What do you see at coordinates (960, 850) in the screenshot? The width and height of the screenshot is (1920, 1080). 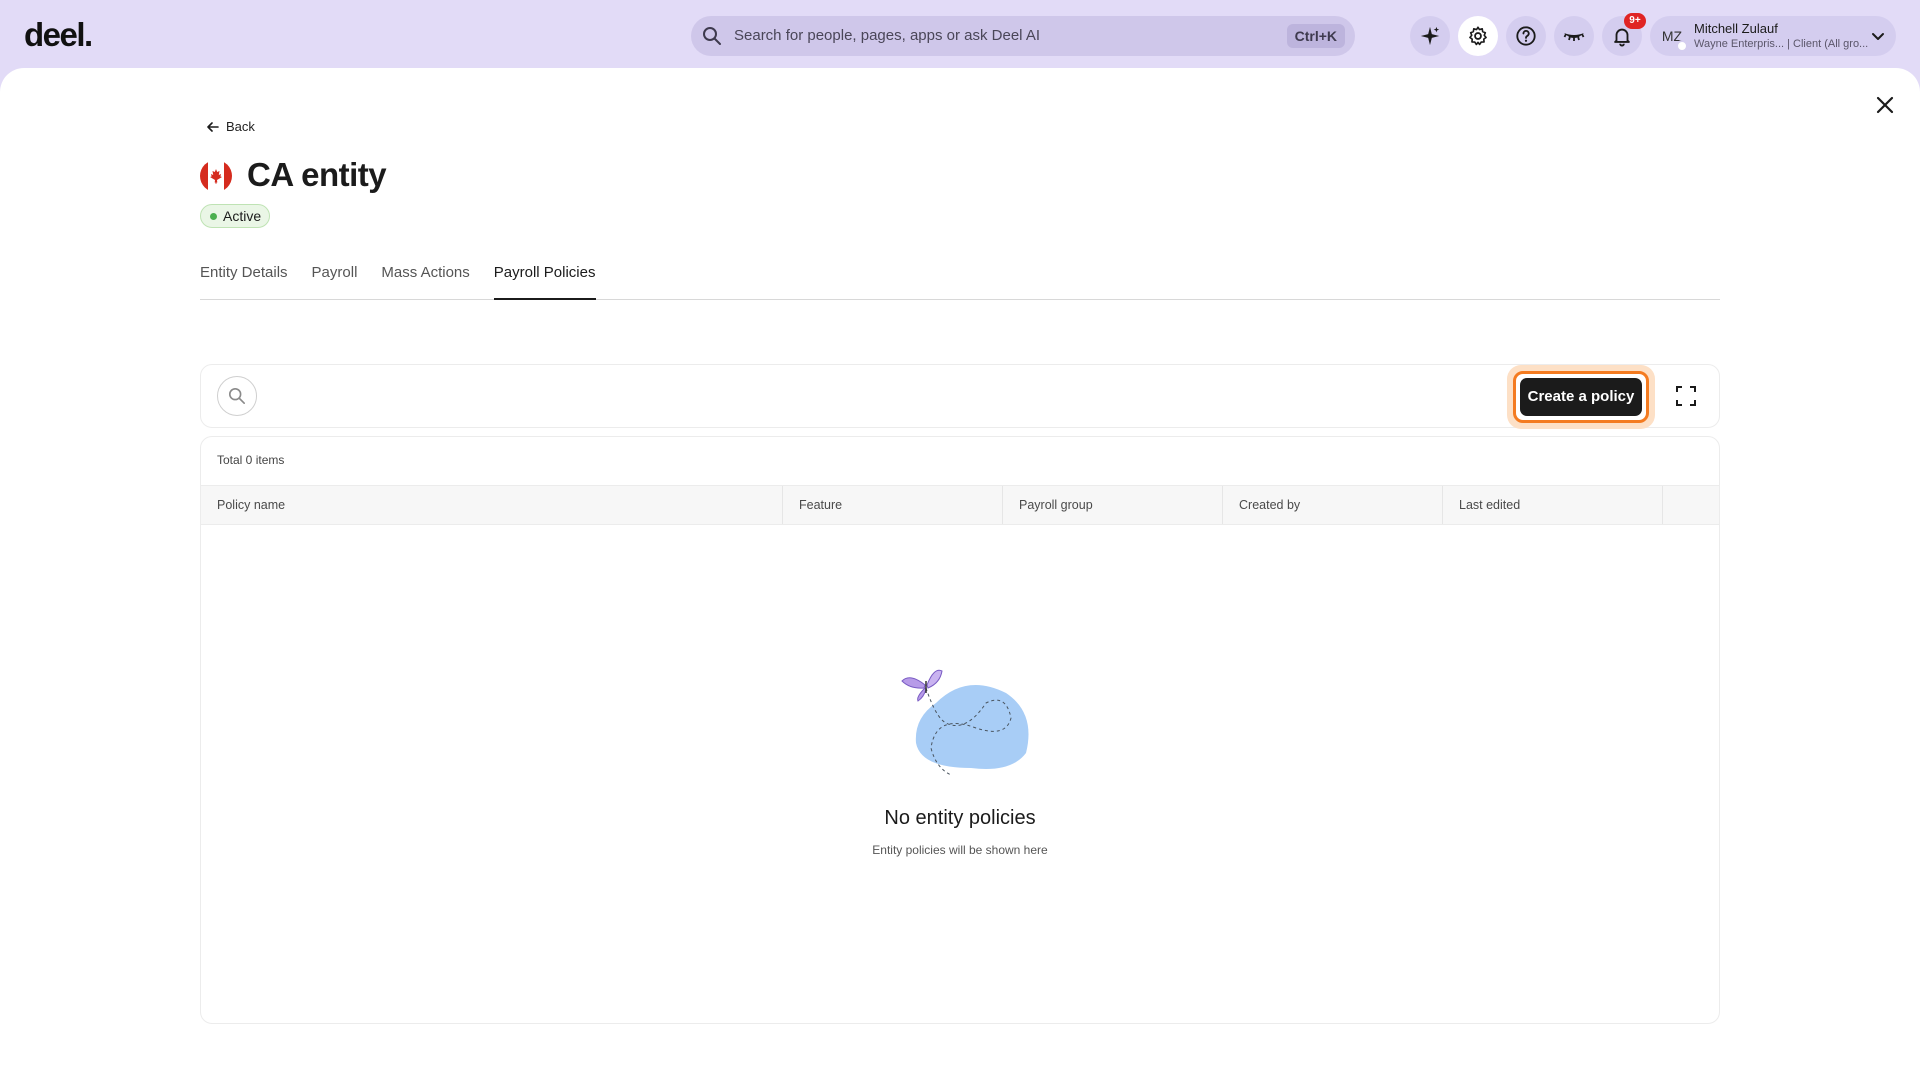 I see `empty-state-subtitle: Entity policies will be shown here` at bounding box center [960, 850].